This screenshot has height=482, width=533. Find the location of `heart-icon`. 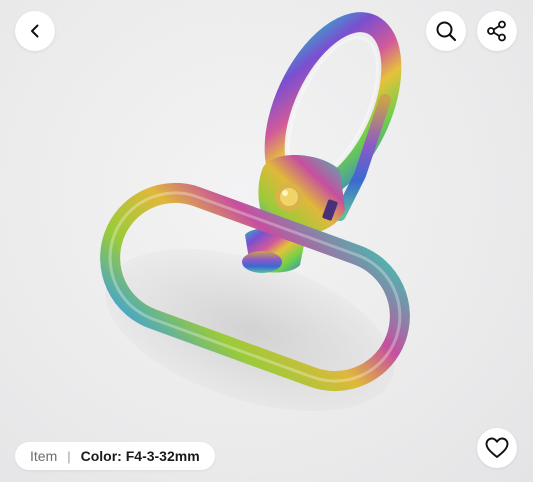

heart-icon is located at coordinates (497, 447).